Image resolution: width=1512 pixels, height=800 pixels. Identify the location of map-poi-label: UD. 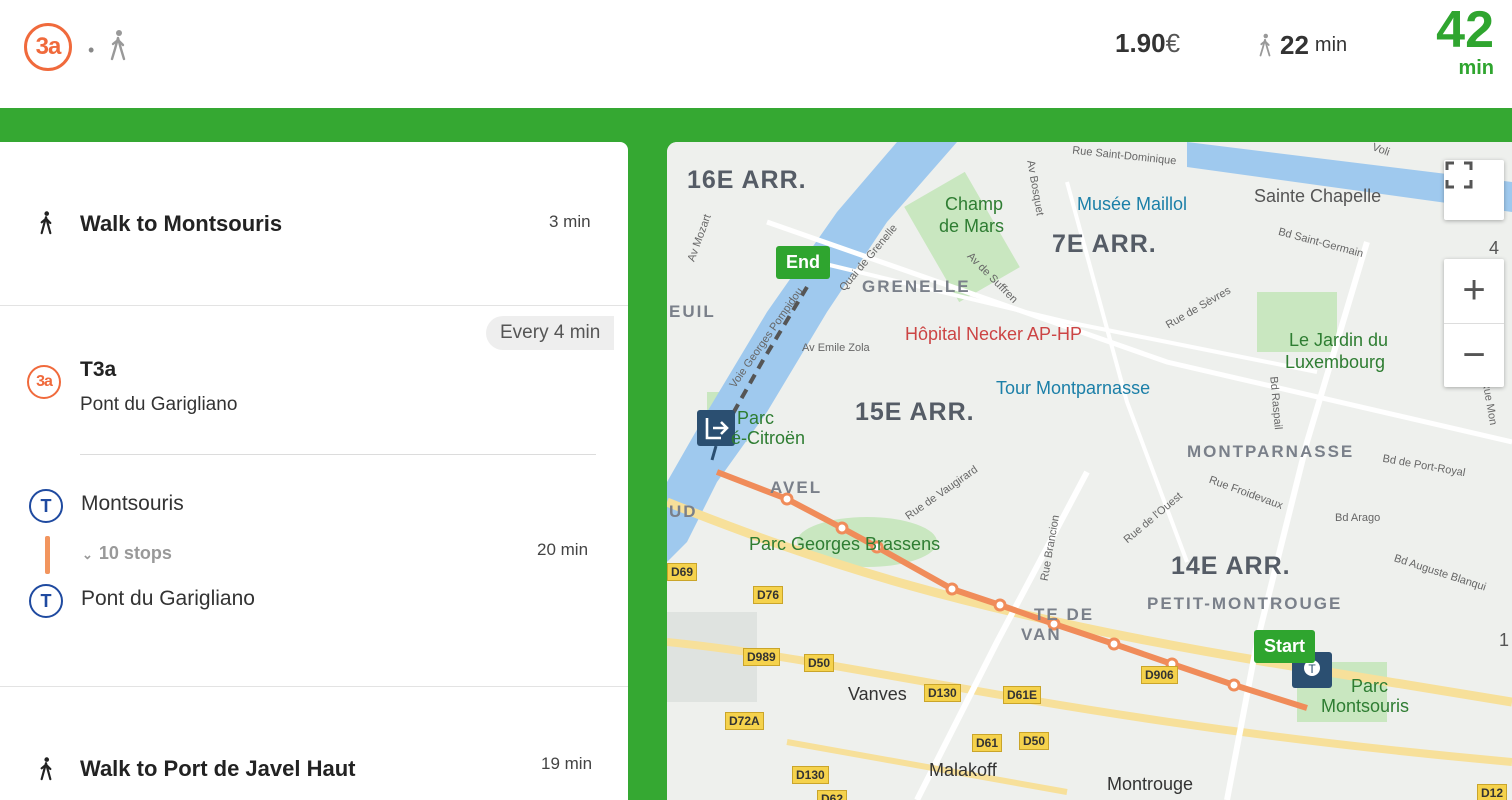
(683, 511).